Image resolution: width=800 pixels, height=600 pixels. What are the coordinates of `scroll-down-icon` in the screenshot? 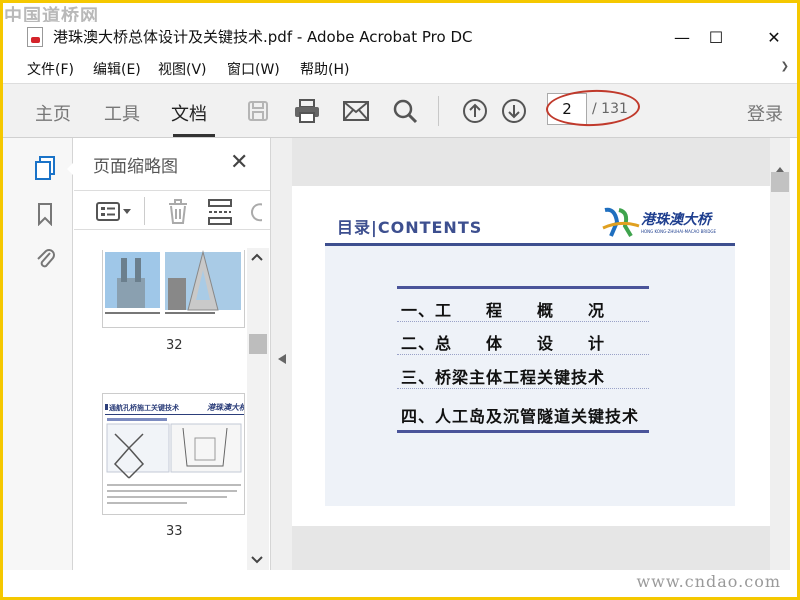 It's located at (257, 559).